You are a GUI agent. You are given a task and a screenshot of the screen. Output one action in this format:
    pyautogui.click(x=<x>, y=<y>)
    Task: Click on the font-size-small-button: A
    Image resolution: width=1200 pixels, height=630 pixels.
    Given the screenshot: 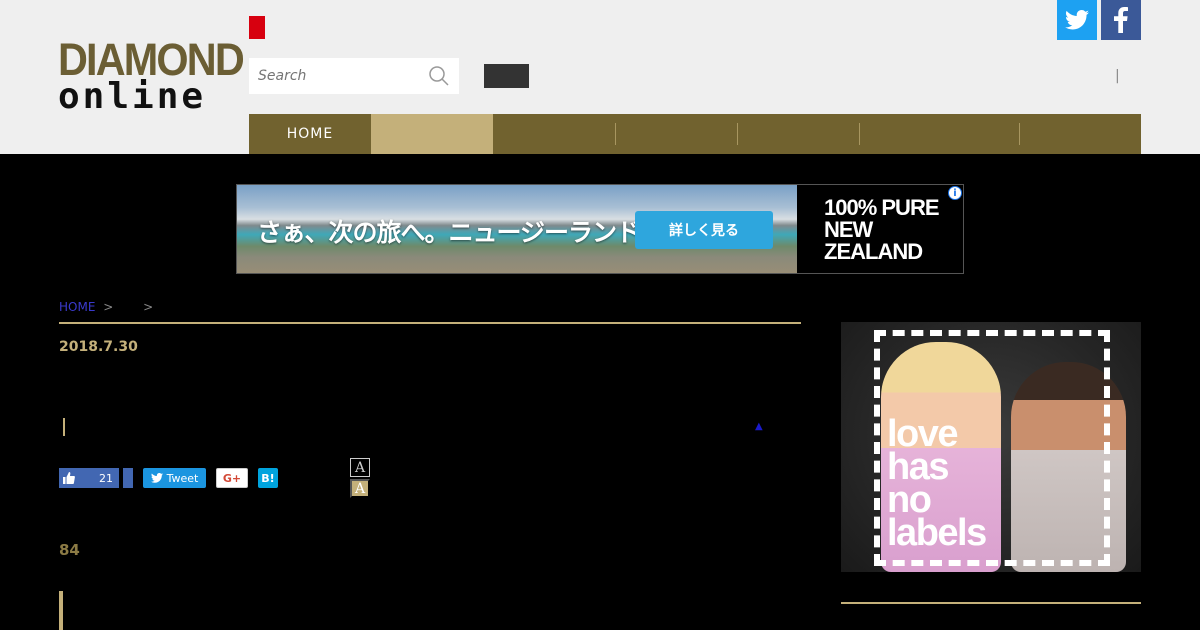 What is the action you would take?
    pyautogui.click(x=360, y=467)
    